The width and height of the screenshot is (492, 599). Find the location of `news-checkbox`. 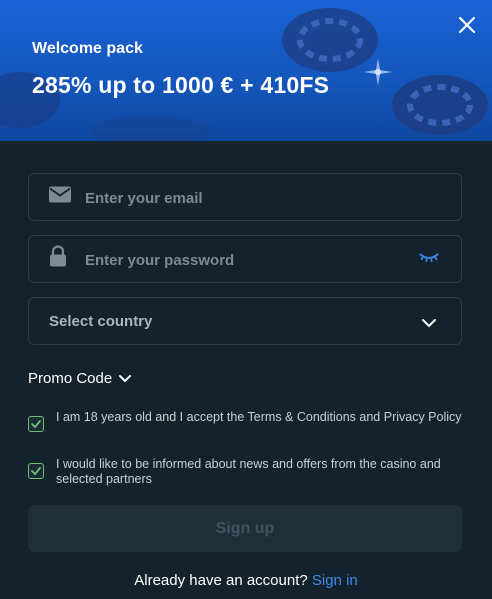

news-checkbox is located at coordinates (36, 471).